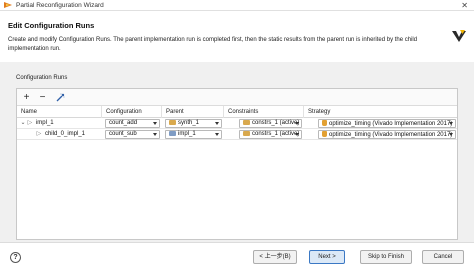 This screenshot has width=474, height=272. I want to click on add-run-button: +, so click(26, 97).